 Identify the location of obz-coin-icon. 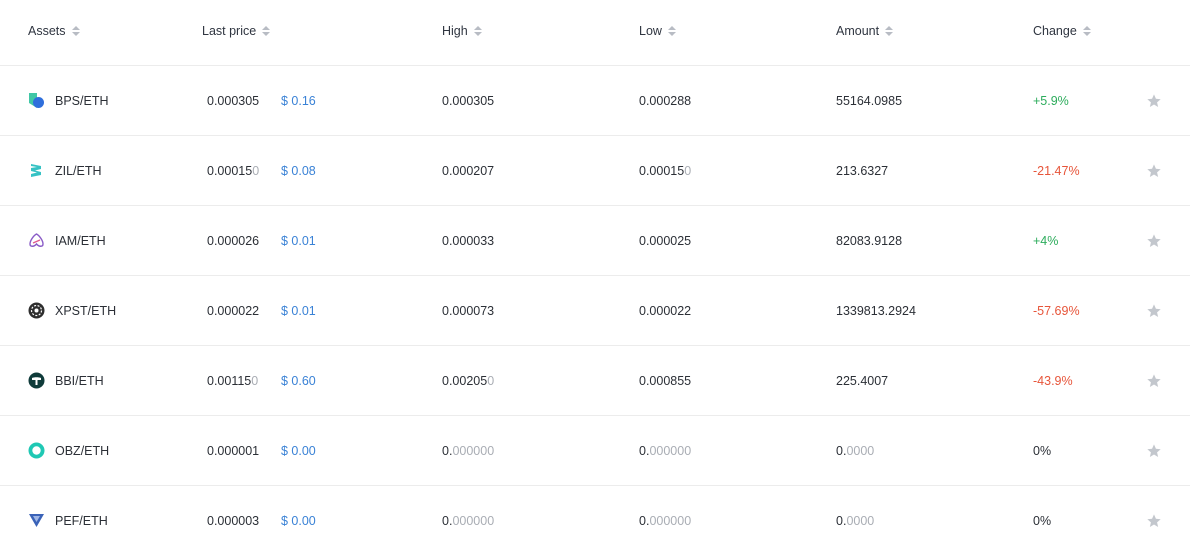
(36, 450).